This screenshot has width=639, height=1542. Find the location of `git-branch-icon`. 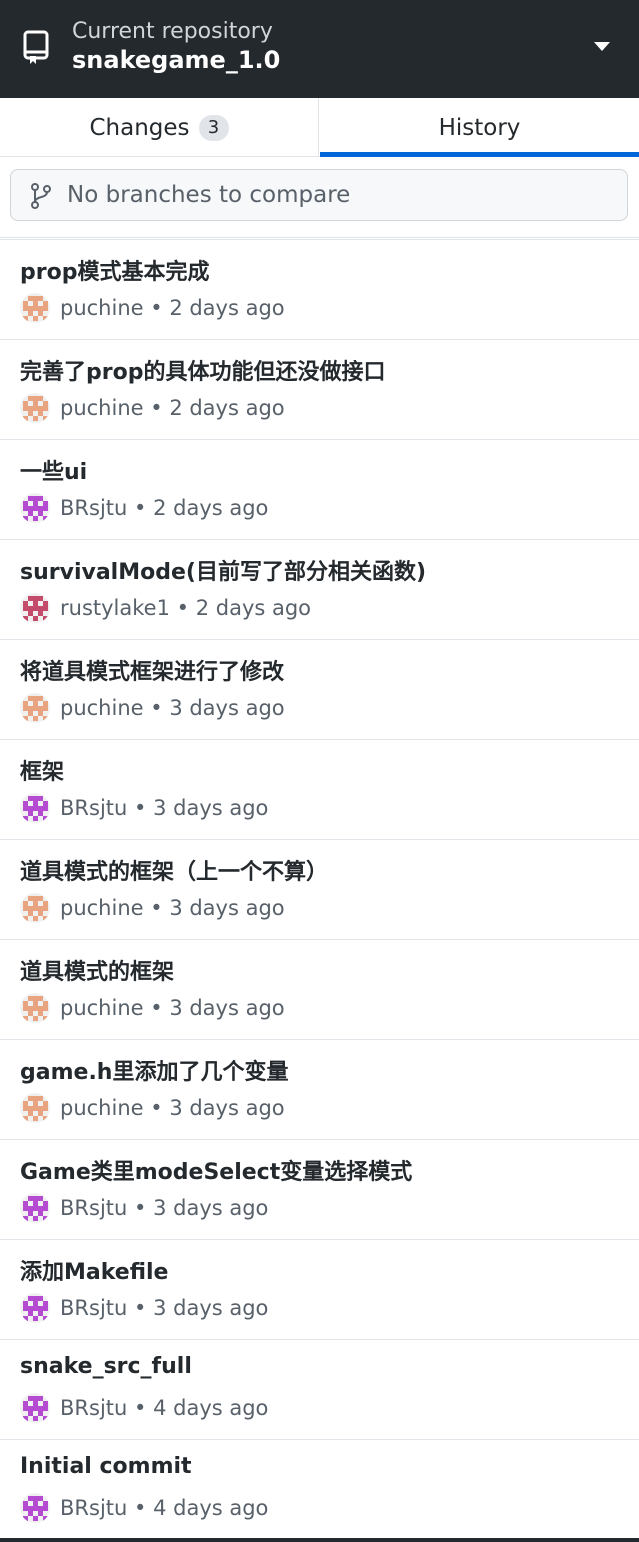

git-branch-icon is located at coordinates (41, 196).